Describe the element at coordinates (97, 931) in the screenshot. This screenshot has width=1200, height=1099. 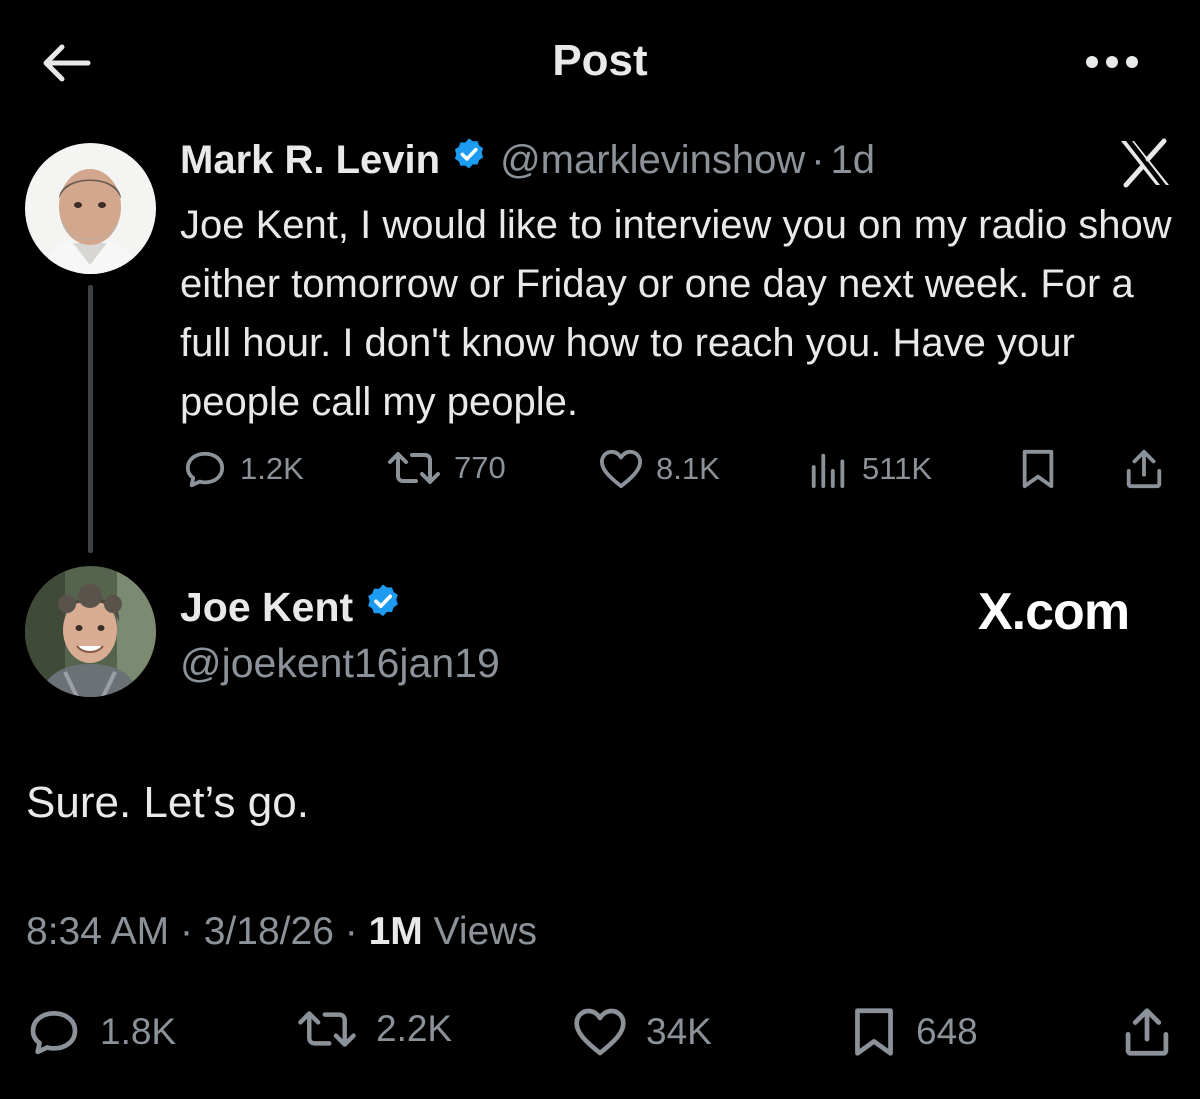
I see `tweet-time: 8:34 AM` at that location.